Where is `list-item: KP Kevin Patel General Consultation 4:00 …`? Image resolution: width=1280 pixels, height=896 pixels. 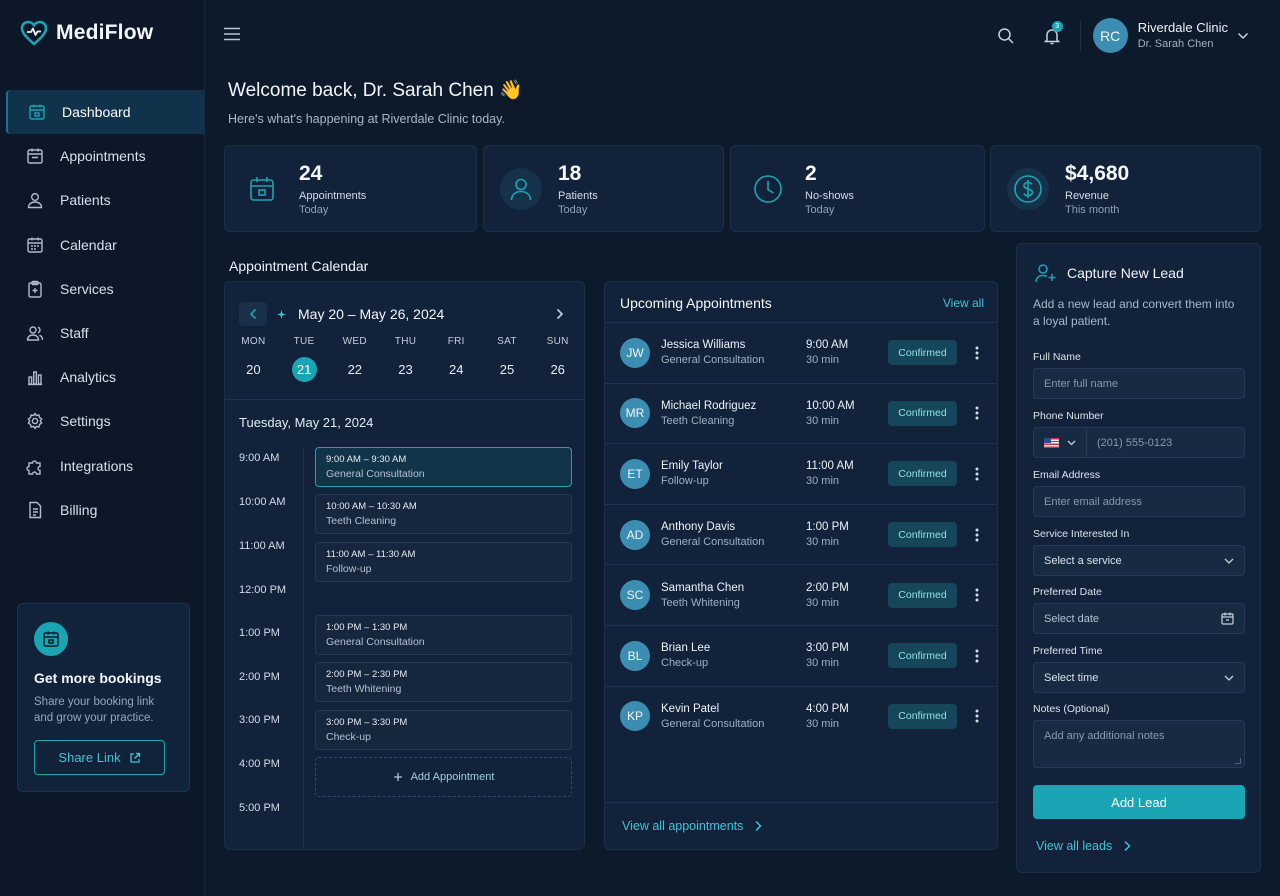 list-item: KP Kevin Patel General Consultation 4:00 … is located at coordinates (801, 716).